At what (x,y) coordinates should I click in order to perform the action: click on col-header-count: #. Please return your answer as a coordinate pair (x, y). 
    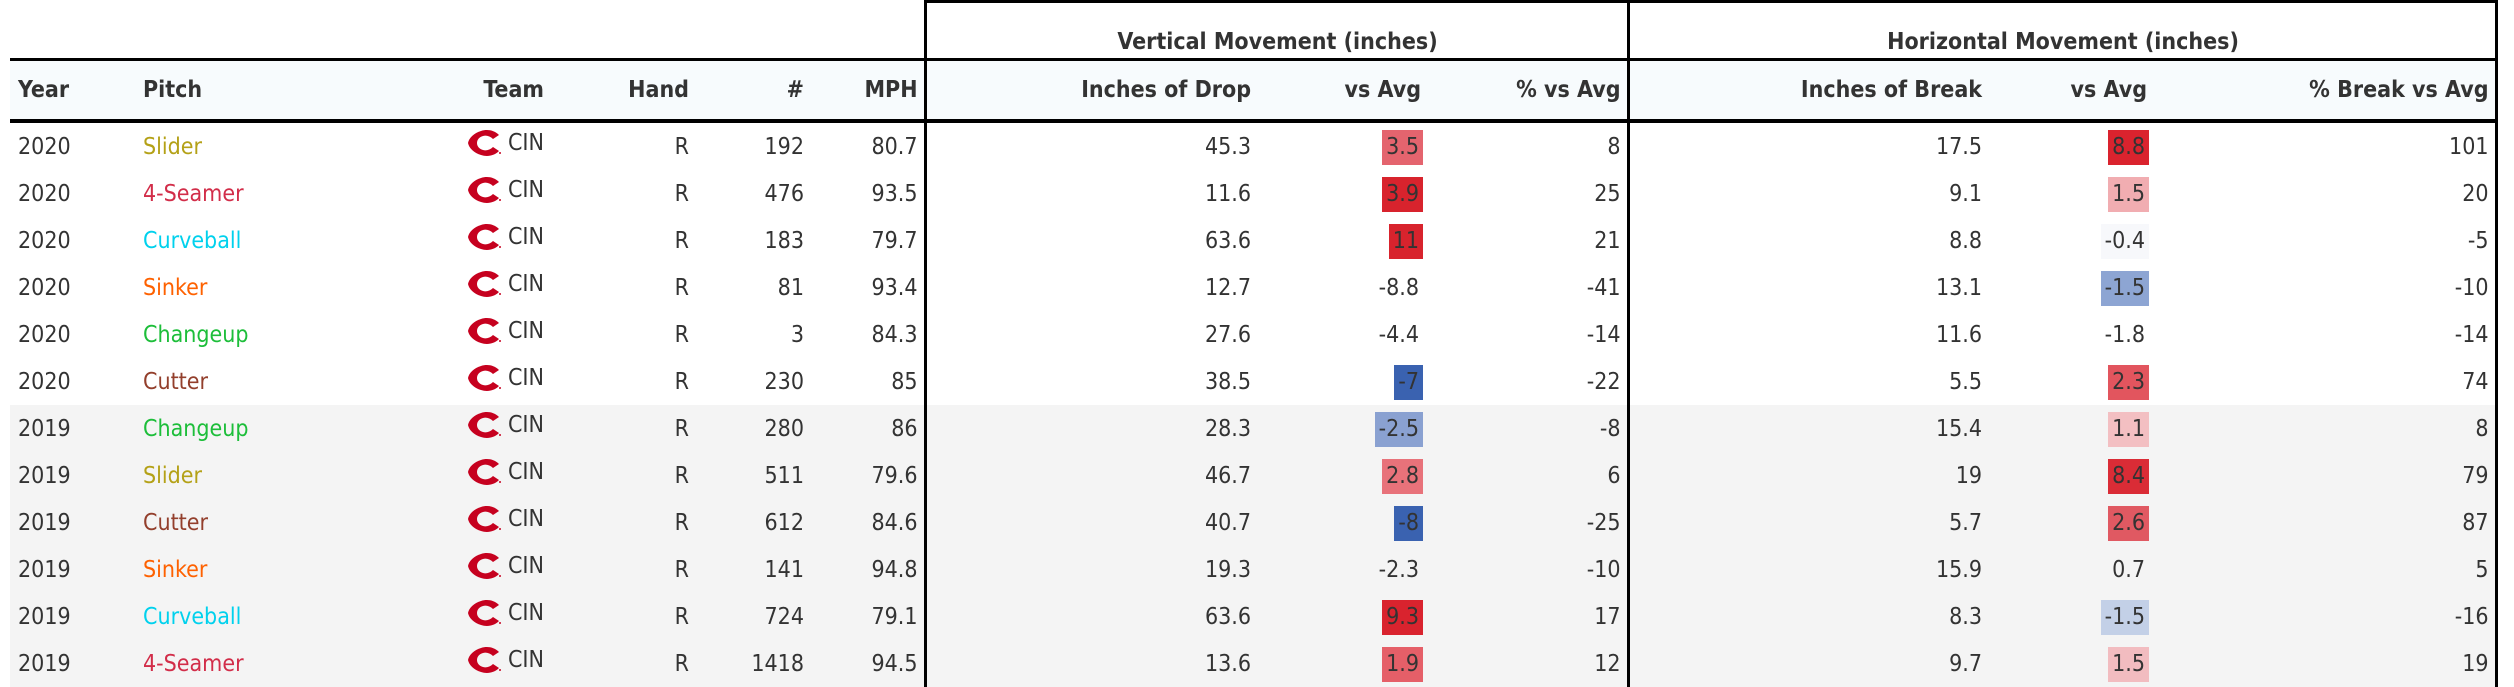
    Looking at the image, I should click on (752, 90).